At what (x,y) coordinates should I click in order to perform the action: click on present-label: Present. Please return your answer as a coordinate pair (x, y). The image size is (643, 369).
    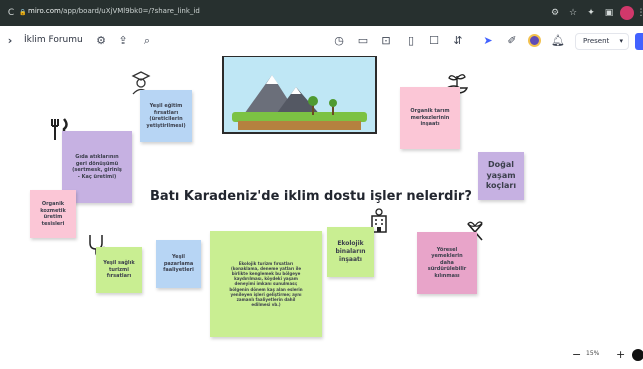
    Looking at the image, I should click on (596, 41).